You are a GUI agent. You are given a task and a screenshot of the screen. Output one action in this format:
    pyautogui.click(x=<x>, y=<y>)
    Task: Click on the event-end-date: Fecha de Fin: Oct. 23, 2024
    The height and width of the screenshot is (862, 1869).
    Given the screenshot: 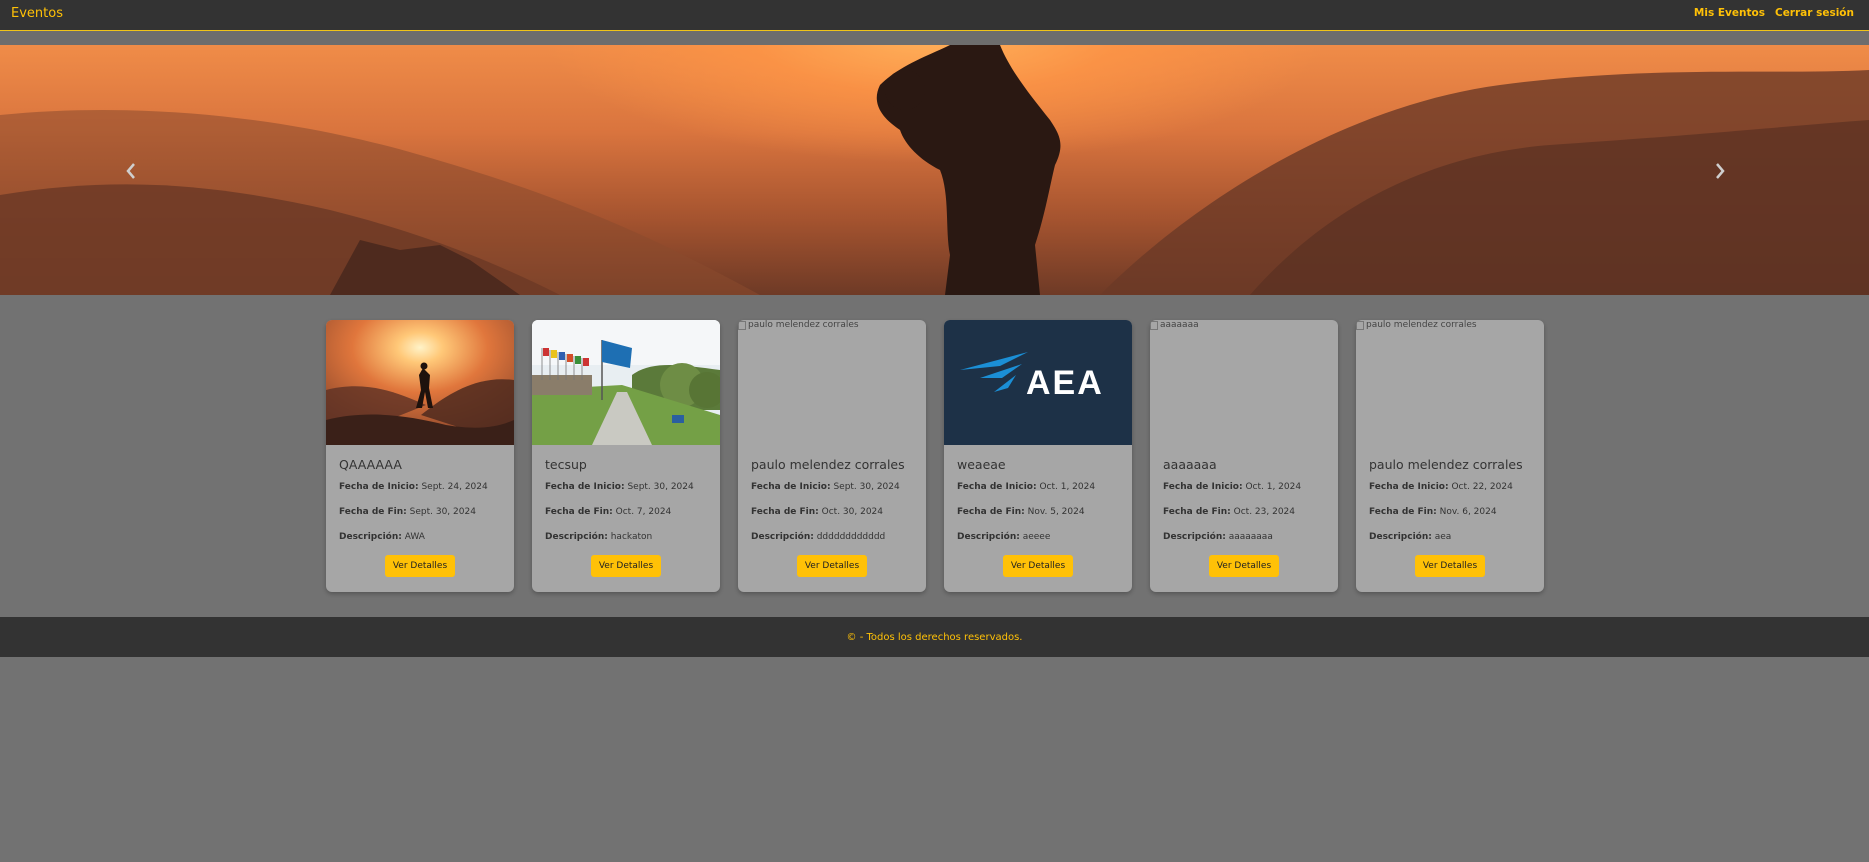 What is the action you would take?
    pyautogui.click(x=1229, y=512)
    